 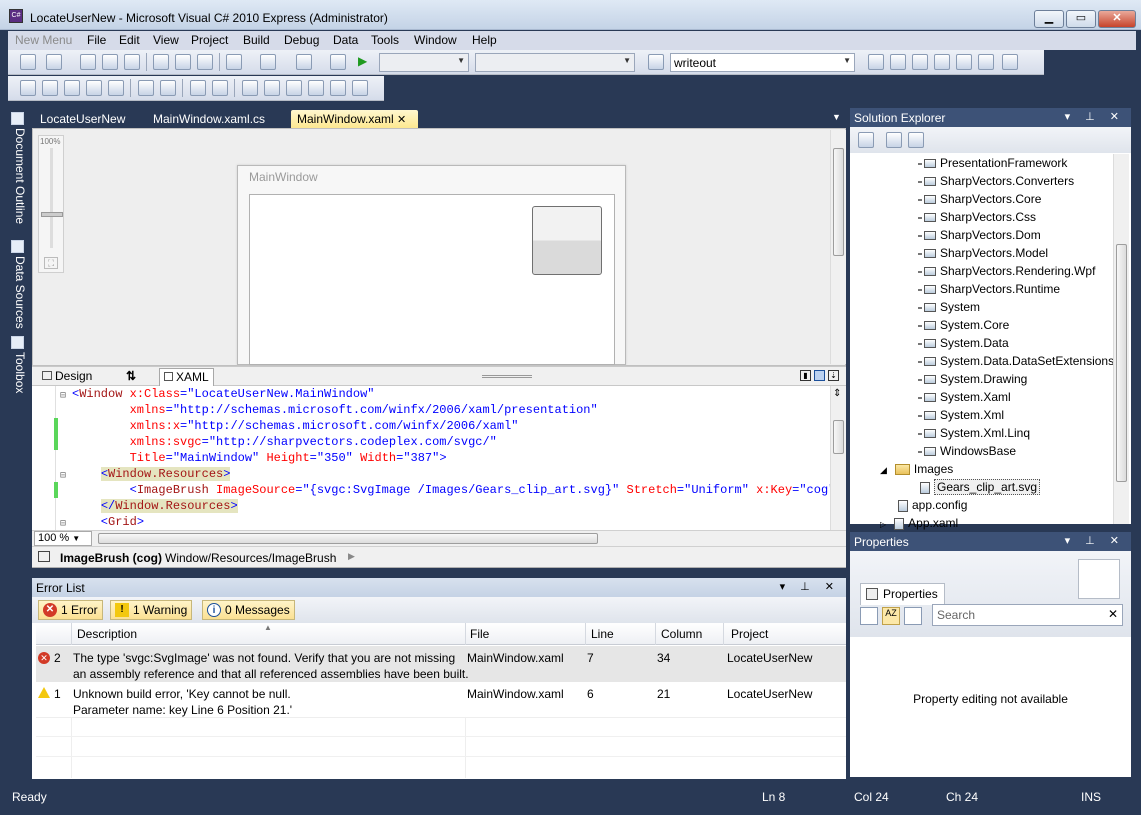 What do you see at coordinates (316, 88) in the screenshot?
I see `prev-bookmark-folder-icon` at bounding box center [316, 88].